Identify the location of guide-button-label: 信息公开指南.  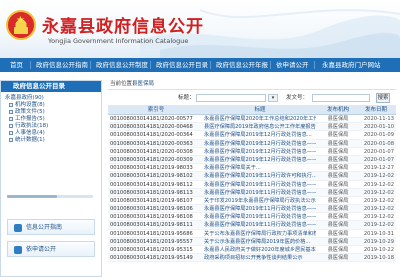
(44, 227).